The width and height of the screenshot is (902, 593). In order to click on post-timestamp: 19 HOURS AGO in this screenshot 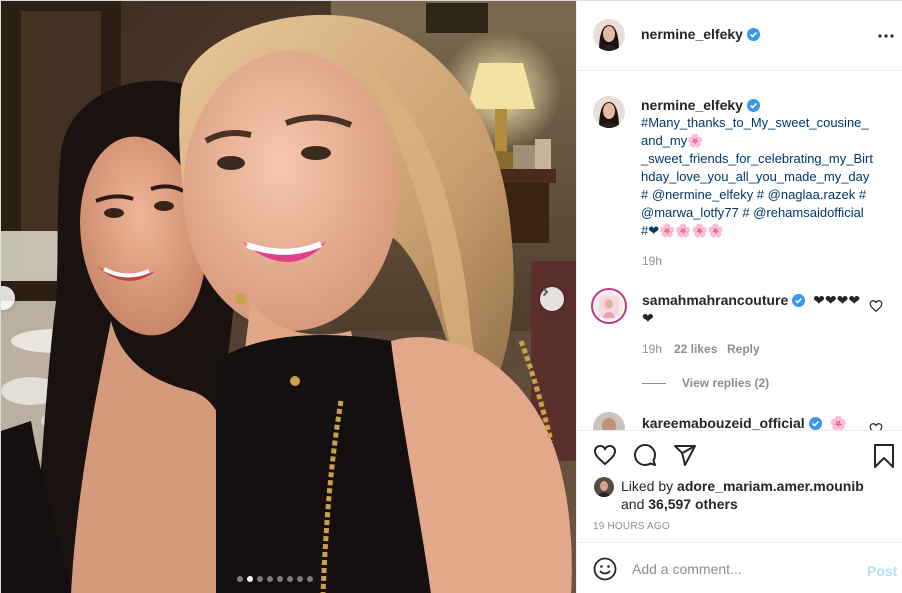, I will do `click(631, 526)`.